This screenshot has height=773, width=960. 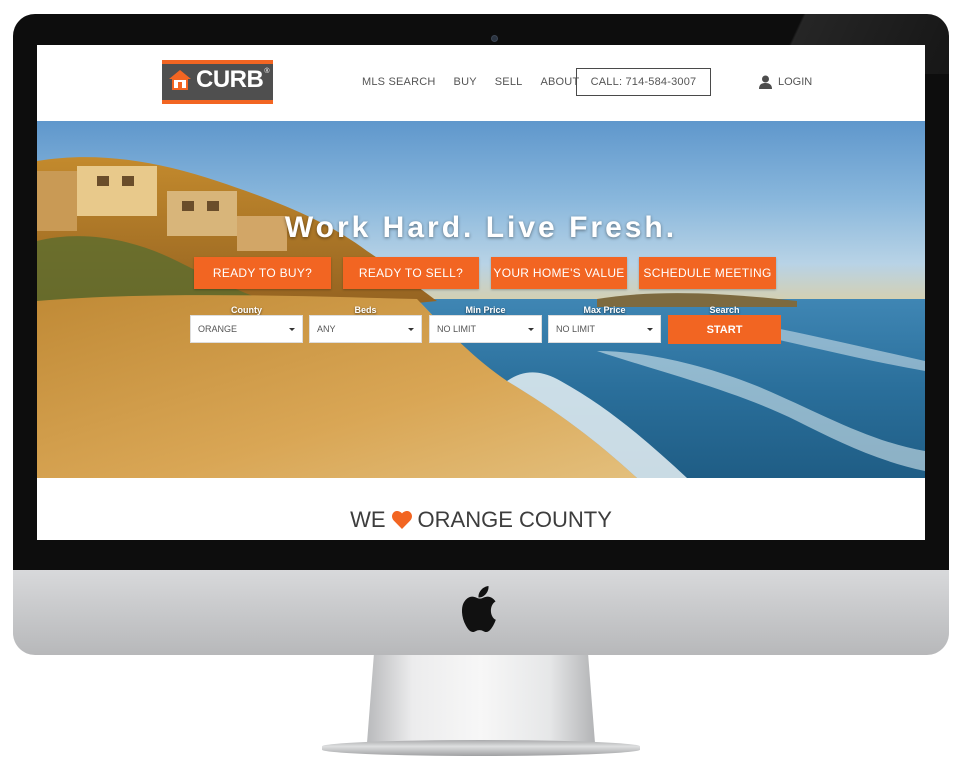 What do you see at coordinates (465, 82) in the screenshot?
I see `nav-buy: BUY` at bounding box center [465, 82].